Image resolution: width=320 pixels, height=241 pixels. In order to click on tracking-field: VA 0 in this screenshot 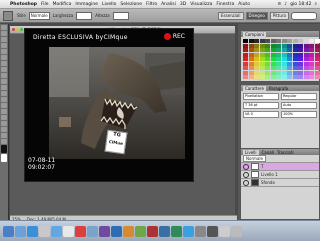, I will do `click(261, 114)`.